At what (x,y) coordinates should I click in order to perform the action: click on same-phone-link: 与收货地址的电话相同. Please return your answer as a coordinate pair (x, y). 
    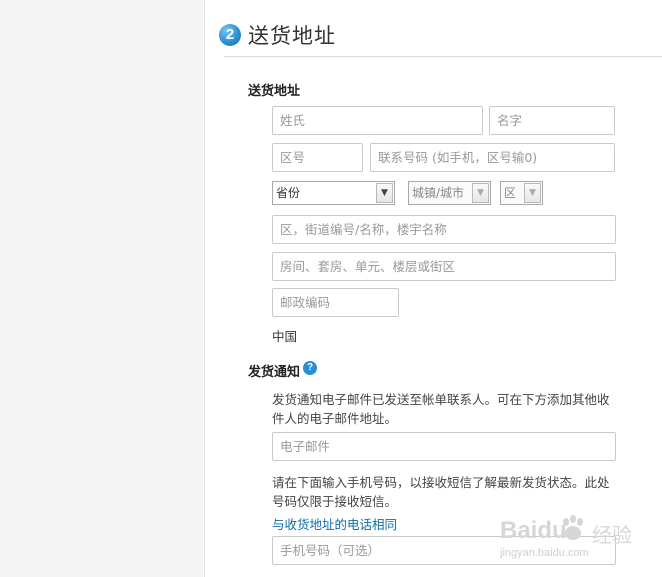
    Looking at the image, I should click on (334, 523).